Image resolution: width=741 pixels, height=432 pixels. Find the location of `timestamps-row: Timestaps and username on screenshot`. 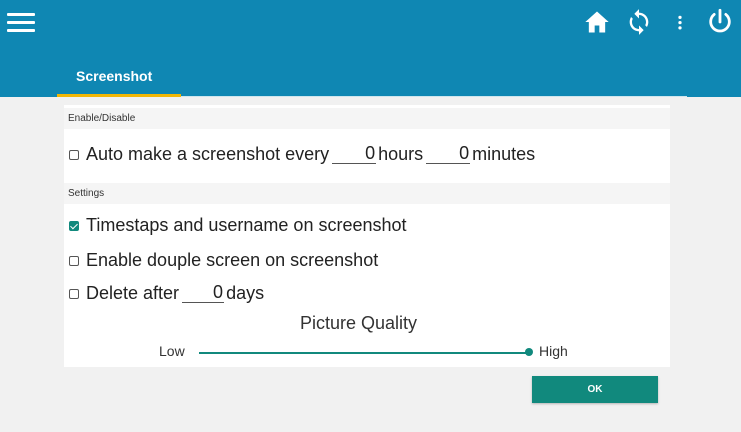

timestamps-row: Timestaps and username on screenshot is located at coordinates (238, 225).